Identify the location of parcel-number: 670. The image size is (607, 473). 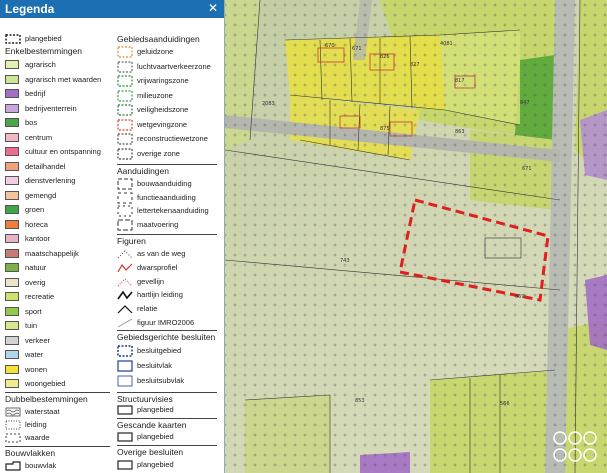
(330, 46).